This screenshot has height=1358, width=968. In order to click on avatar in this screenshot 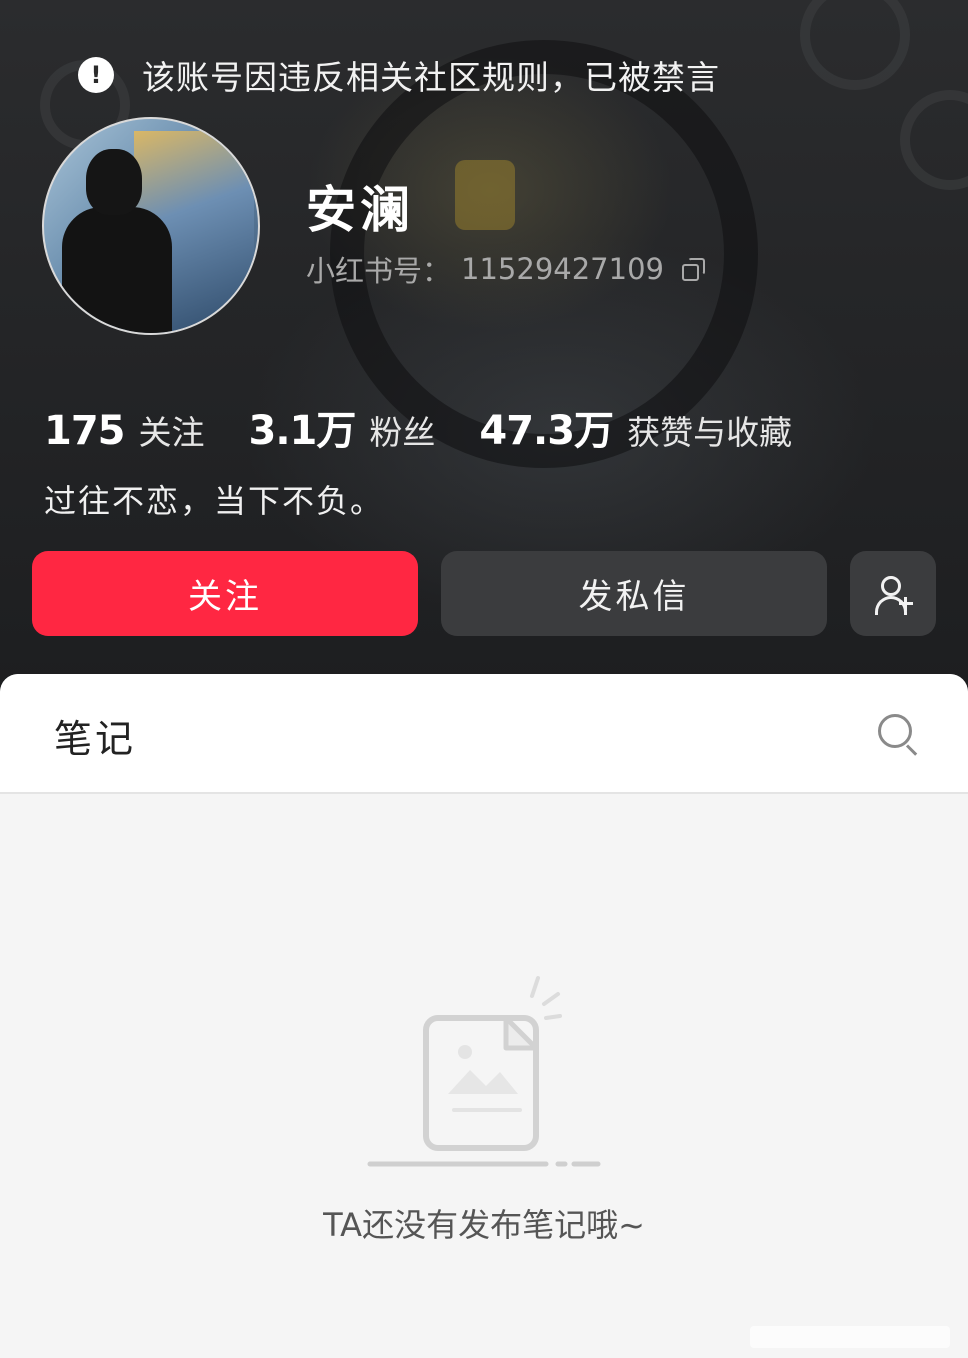, I will do `click(151, 226)`.